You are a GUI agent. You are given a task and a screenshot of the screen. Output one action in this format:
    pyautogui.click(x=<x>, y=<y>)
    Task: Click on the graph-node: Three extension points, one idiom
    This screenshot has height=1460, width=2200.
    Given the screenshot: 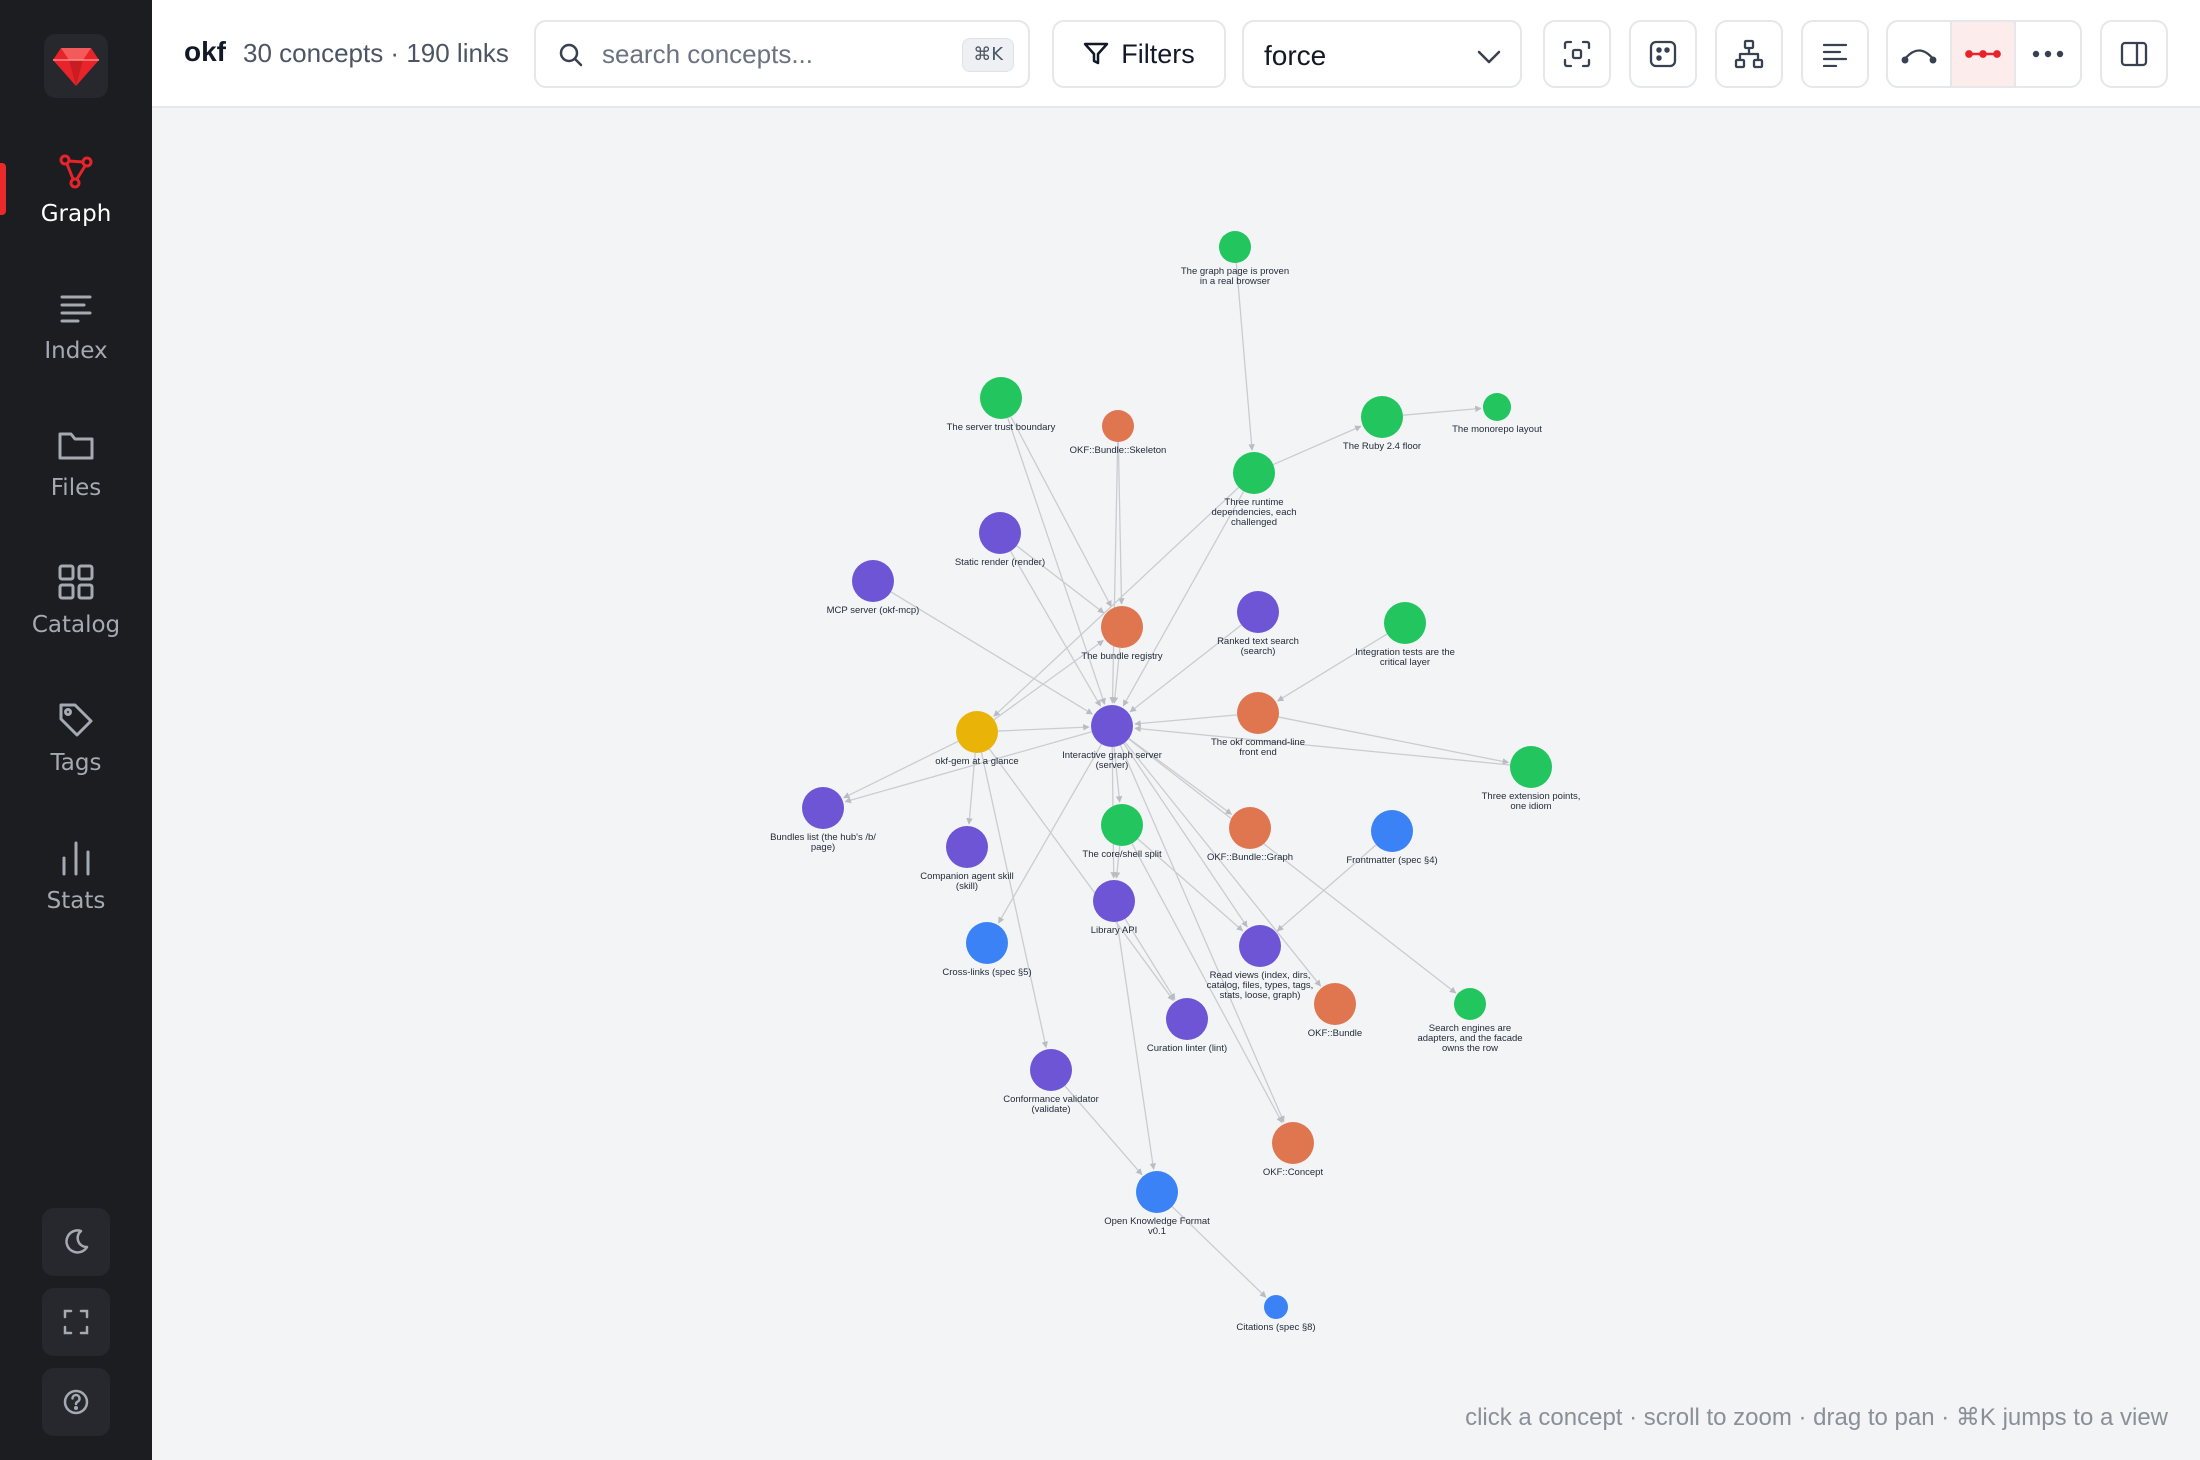 What is the action you would take?
    pyautogui.click(x=1531, y=779)
    